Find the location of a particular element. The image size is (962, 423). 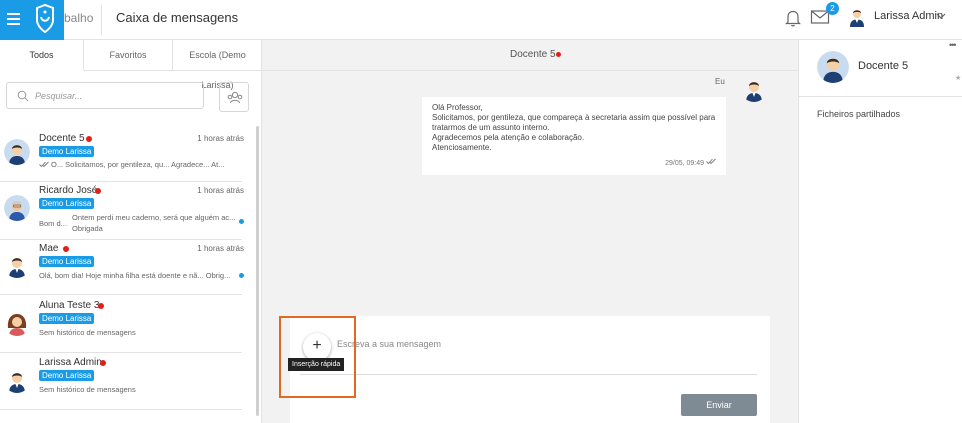

chat-title: Docente 5 is located at coordinates (533, 54).